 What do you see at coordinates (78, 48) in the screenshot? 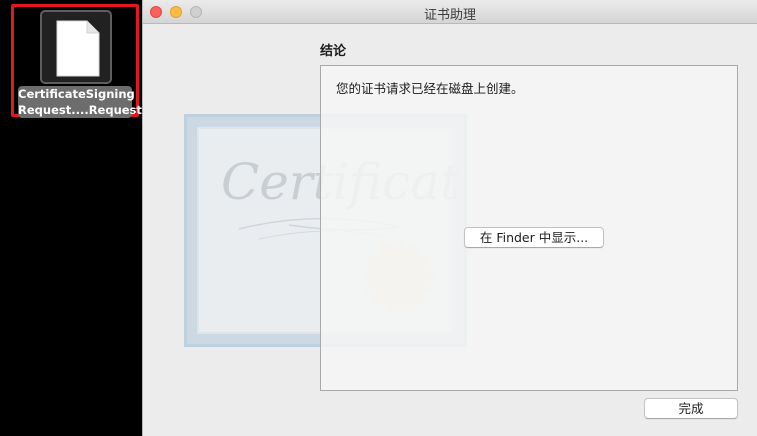
I see `document-icon` at bounding box center [78, 48].